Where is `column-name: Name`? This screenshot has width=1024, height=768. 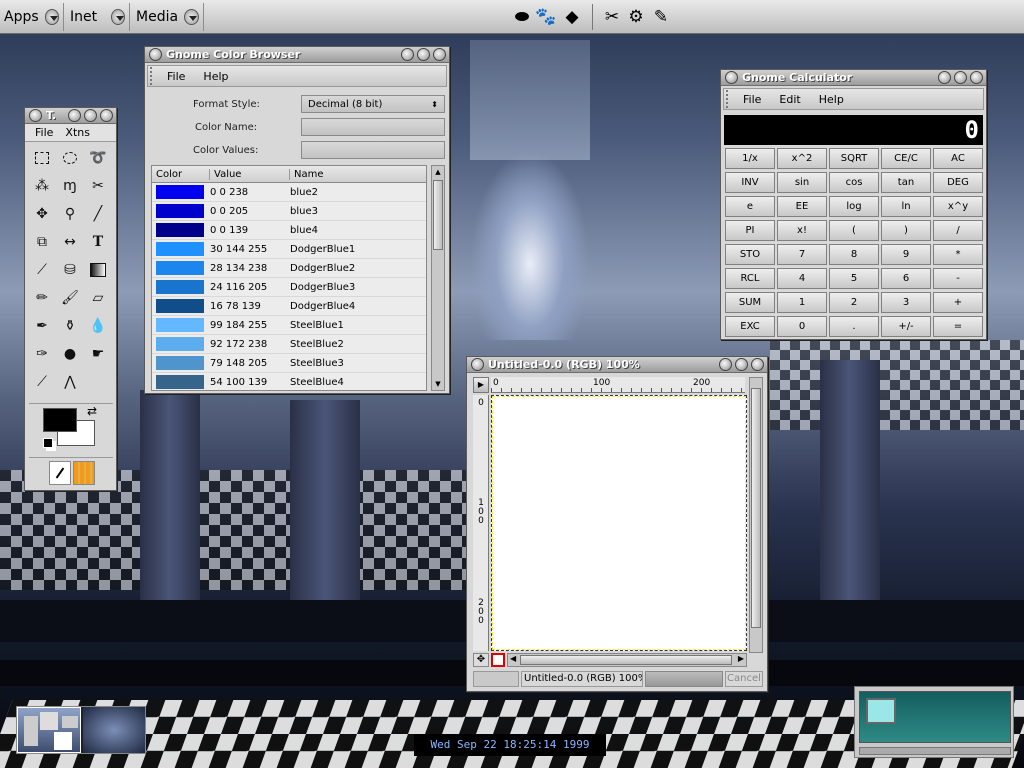
column-name: Name is located at coordinates (358, 174).